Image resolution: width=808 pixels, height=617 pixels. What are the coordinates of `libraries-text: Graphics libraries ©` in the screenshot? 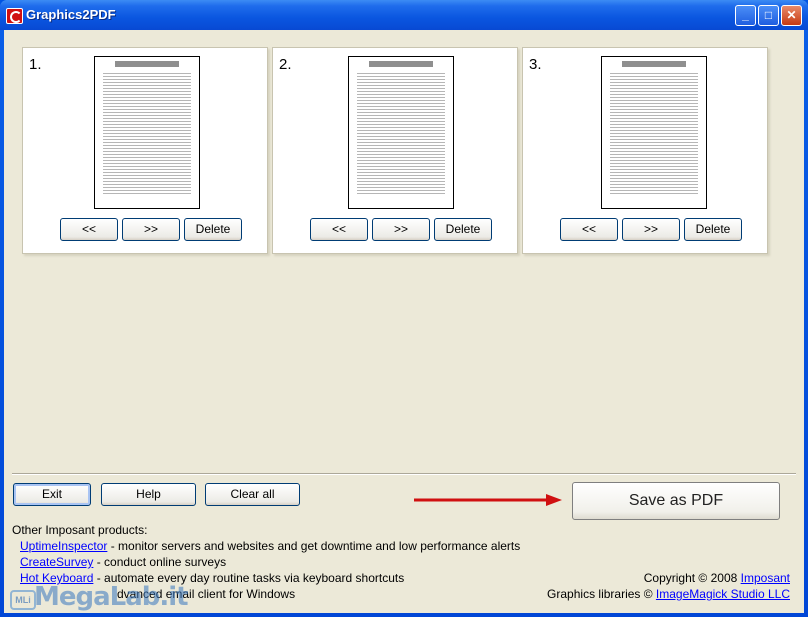 It's located at (601, 594).